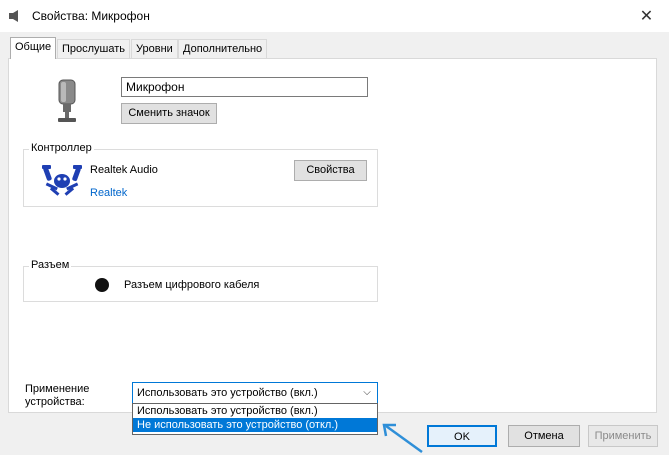  I want to click on realtek-crab-logo, so click(62, 180).